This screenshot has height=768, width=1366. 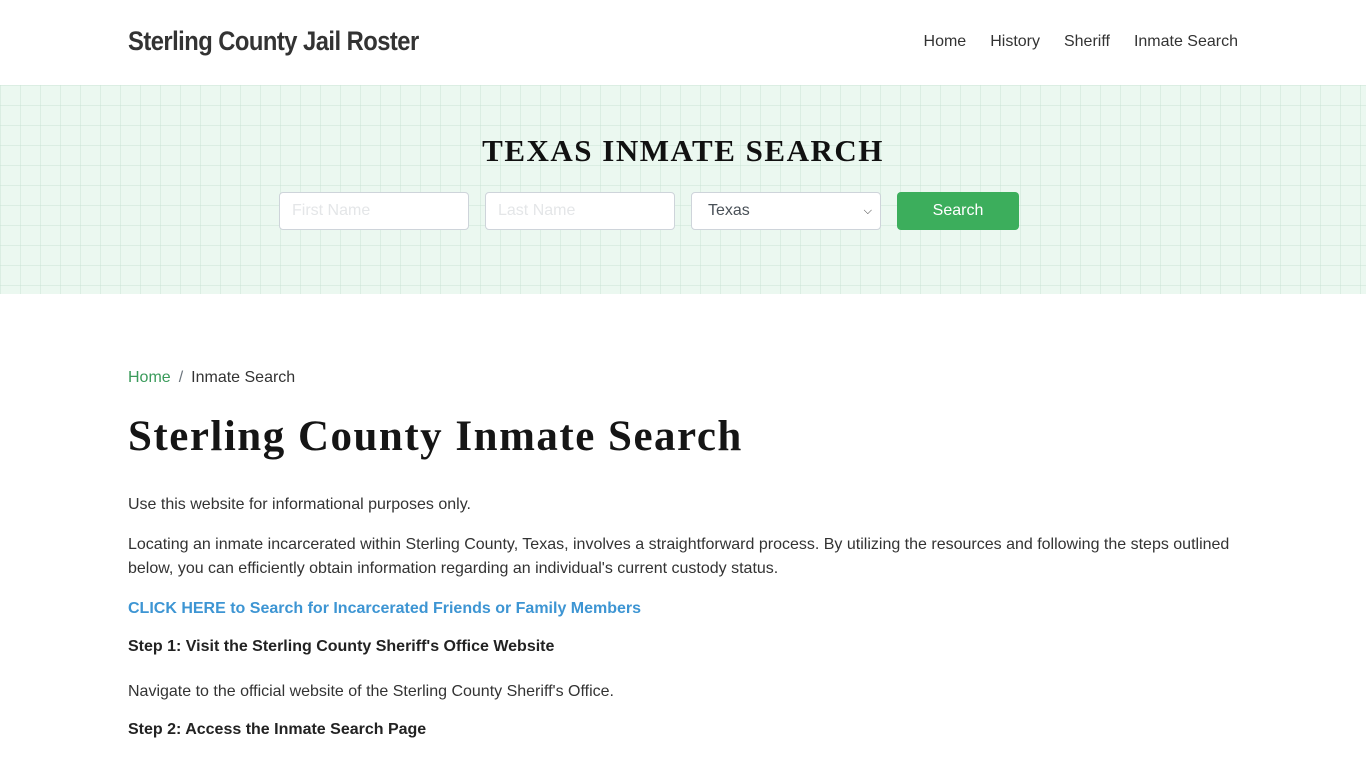 I want to click on inmate-search-form: Texas ⌵ Search, so click(x=649, y=211).